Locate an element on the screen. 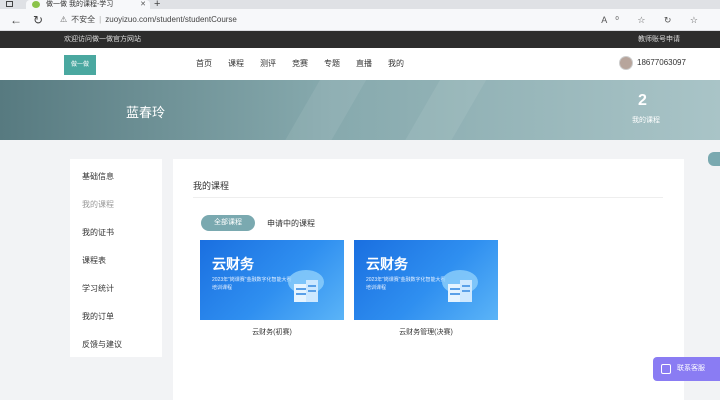  sidebar-item-orders: 我的订单 is located at coordinates (98, 316).